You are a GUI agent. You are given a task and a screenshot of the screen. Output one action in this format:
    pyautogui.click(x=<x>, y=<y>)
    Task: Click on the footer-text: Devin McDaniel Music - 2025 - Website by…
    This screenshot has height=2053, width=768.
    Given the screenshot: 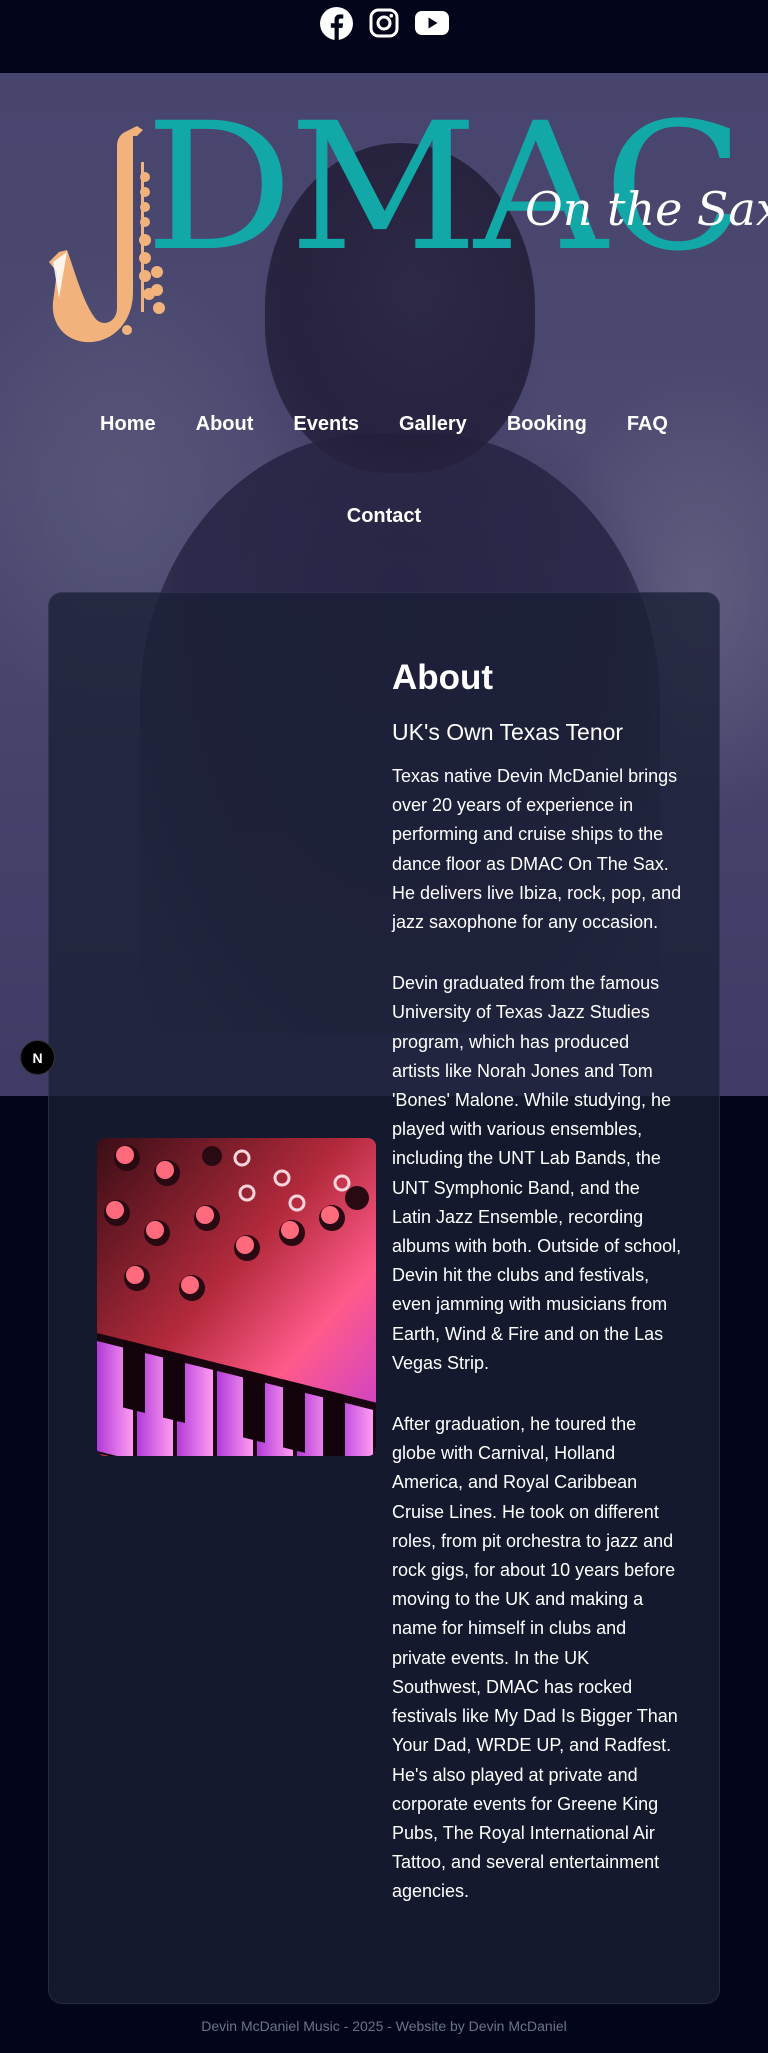 What is the action you would take?
    pyautogui.click(x=384, y=2026)
    